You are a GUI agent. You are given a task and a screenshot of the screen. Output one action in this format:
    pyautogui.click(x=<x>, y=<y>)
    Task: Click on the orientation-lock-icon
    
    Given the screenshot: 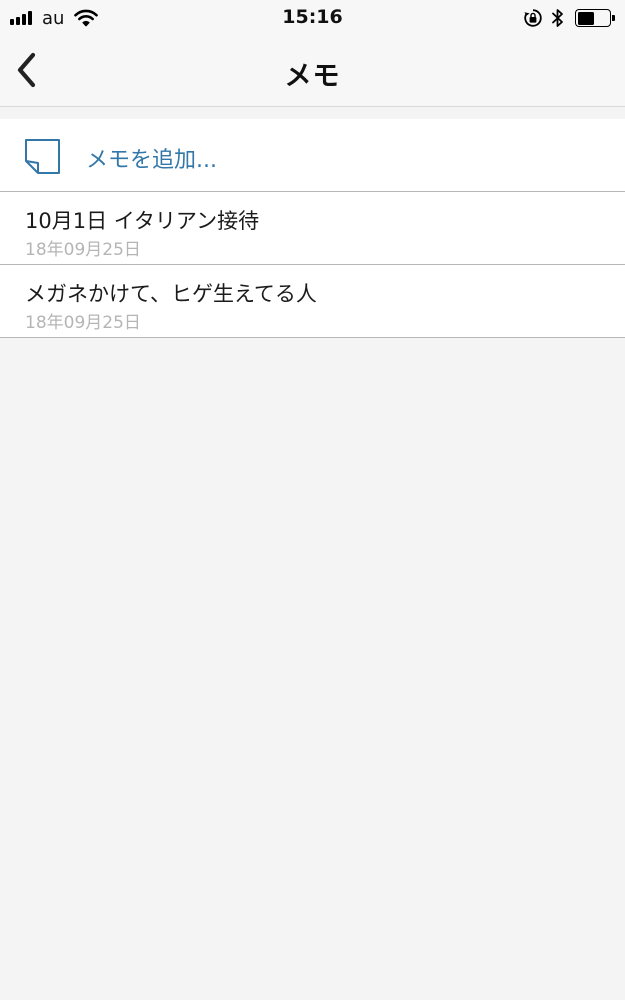 What is the action you would take?
    pyautogui.click(x=533, y=18)
    